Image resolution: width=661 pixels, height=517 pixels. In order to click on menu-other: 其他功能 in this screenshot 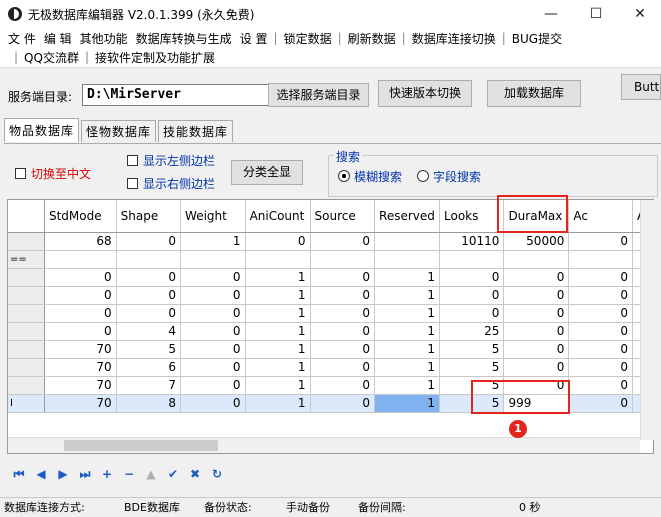, I will do `click(104, 38)`.